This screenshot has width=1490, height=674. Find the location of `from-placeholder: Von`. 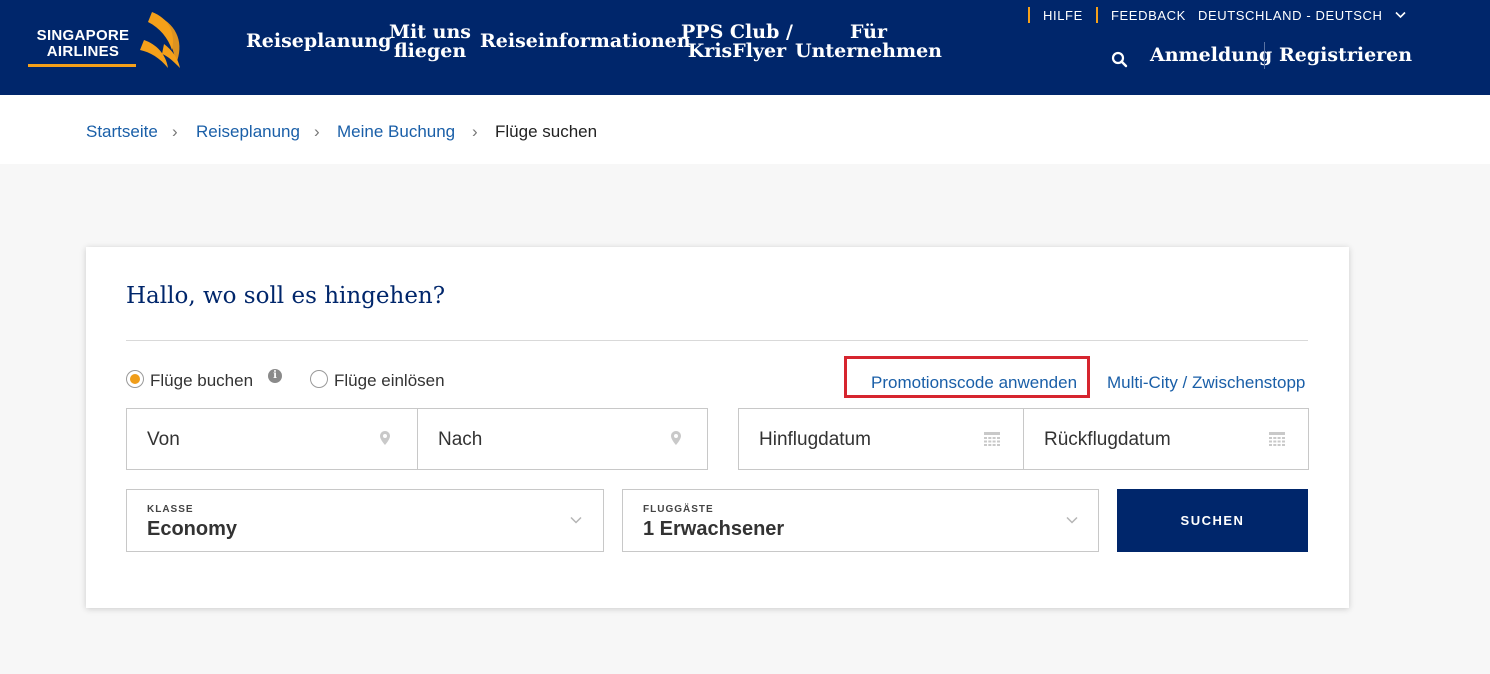

from-placeholder: Von is located at coordinates (163, 439).